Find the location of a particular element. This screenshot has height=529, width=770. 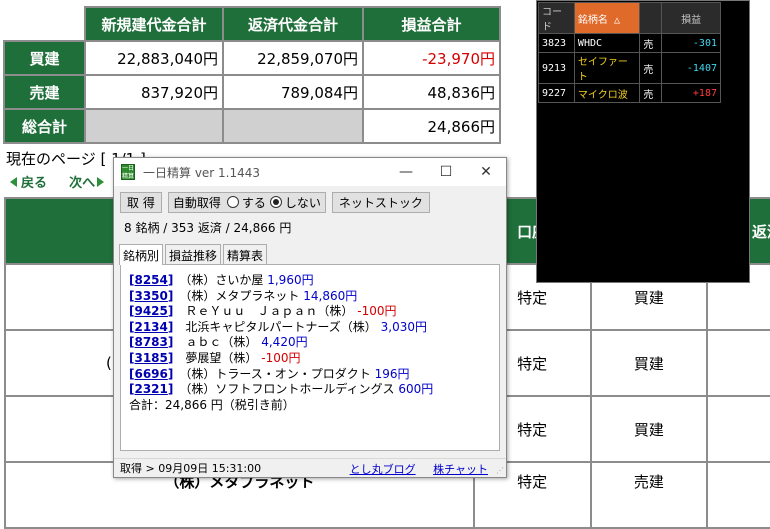

toolbar: 取 得 自動取得 する しない ネットストック is located at coordinates (310, 202).